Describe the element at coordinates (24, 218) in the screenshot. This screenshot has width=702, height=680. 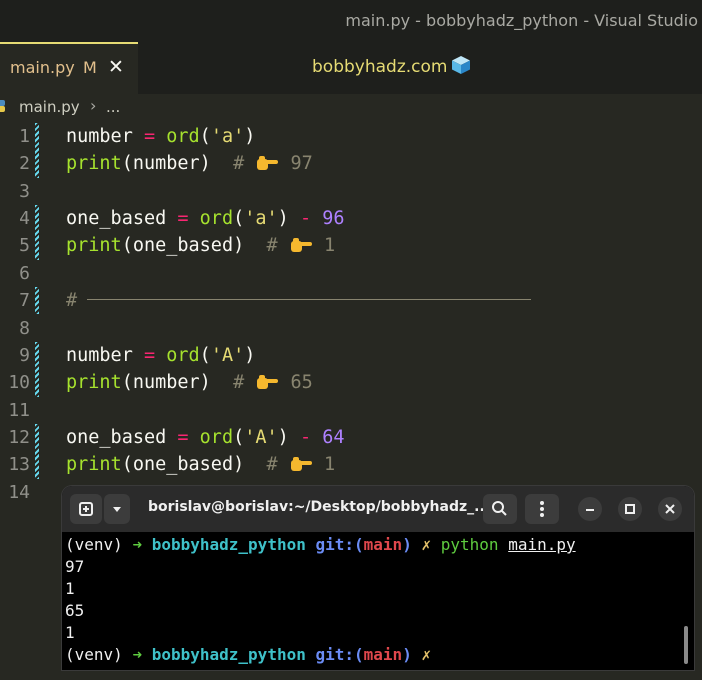
I see `line-number: 4` at that location.